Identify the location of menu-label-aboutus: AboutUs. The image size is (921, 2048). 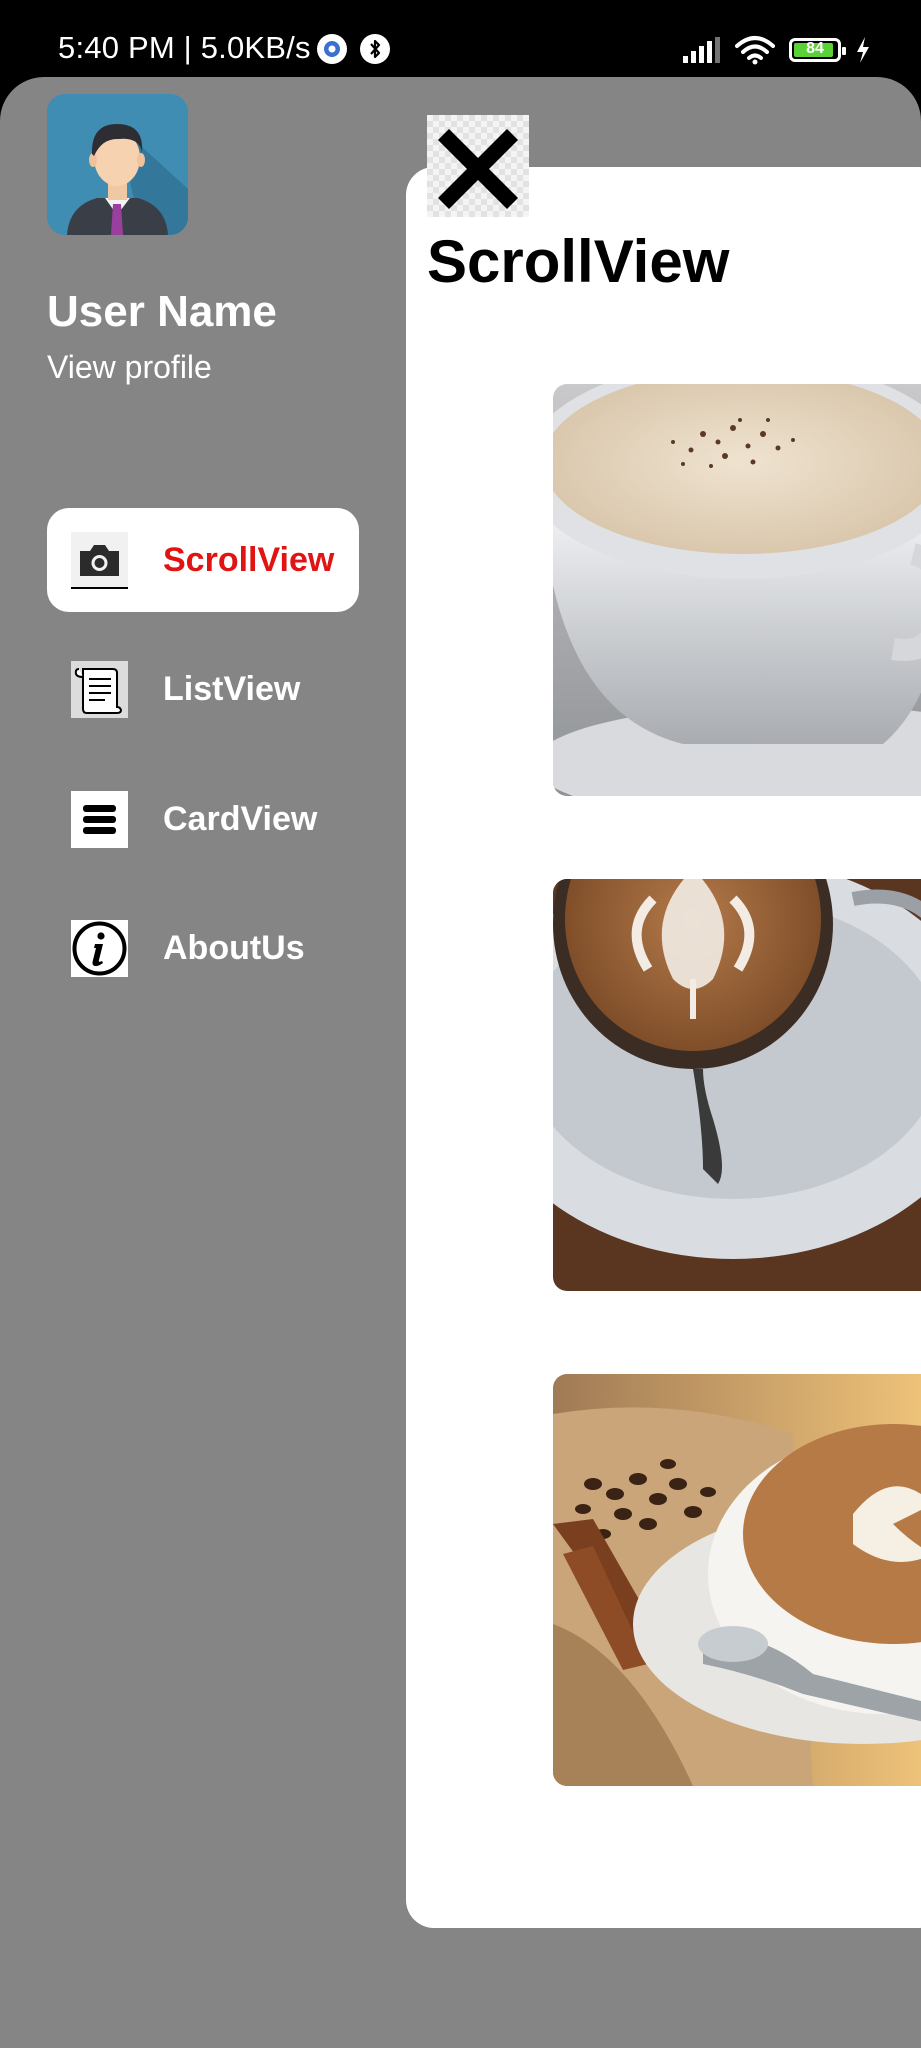
(234, 947).